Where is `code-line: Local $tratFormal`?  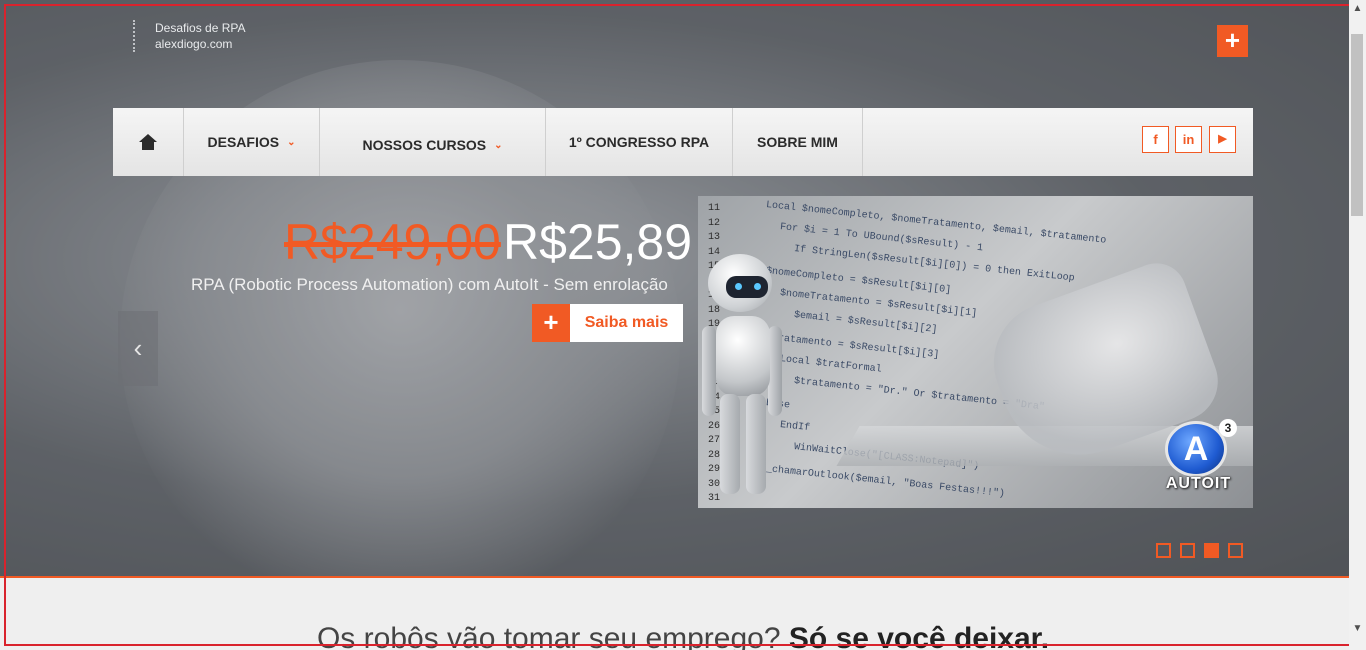 code-line: Local $tratFormal is located at coordinates (831, 365).